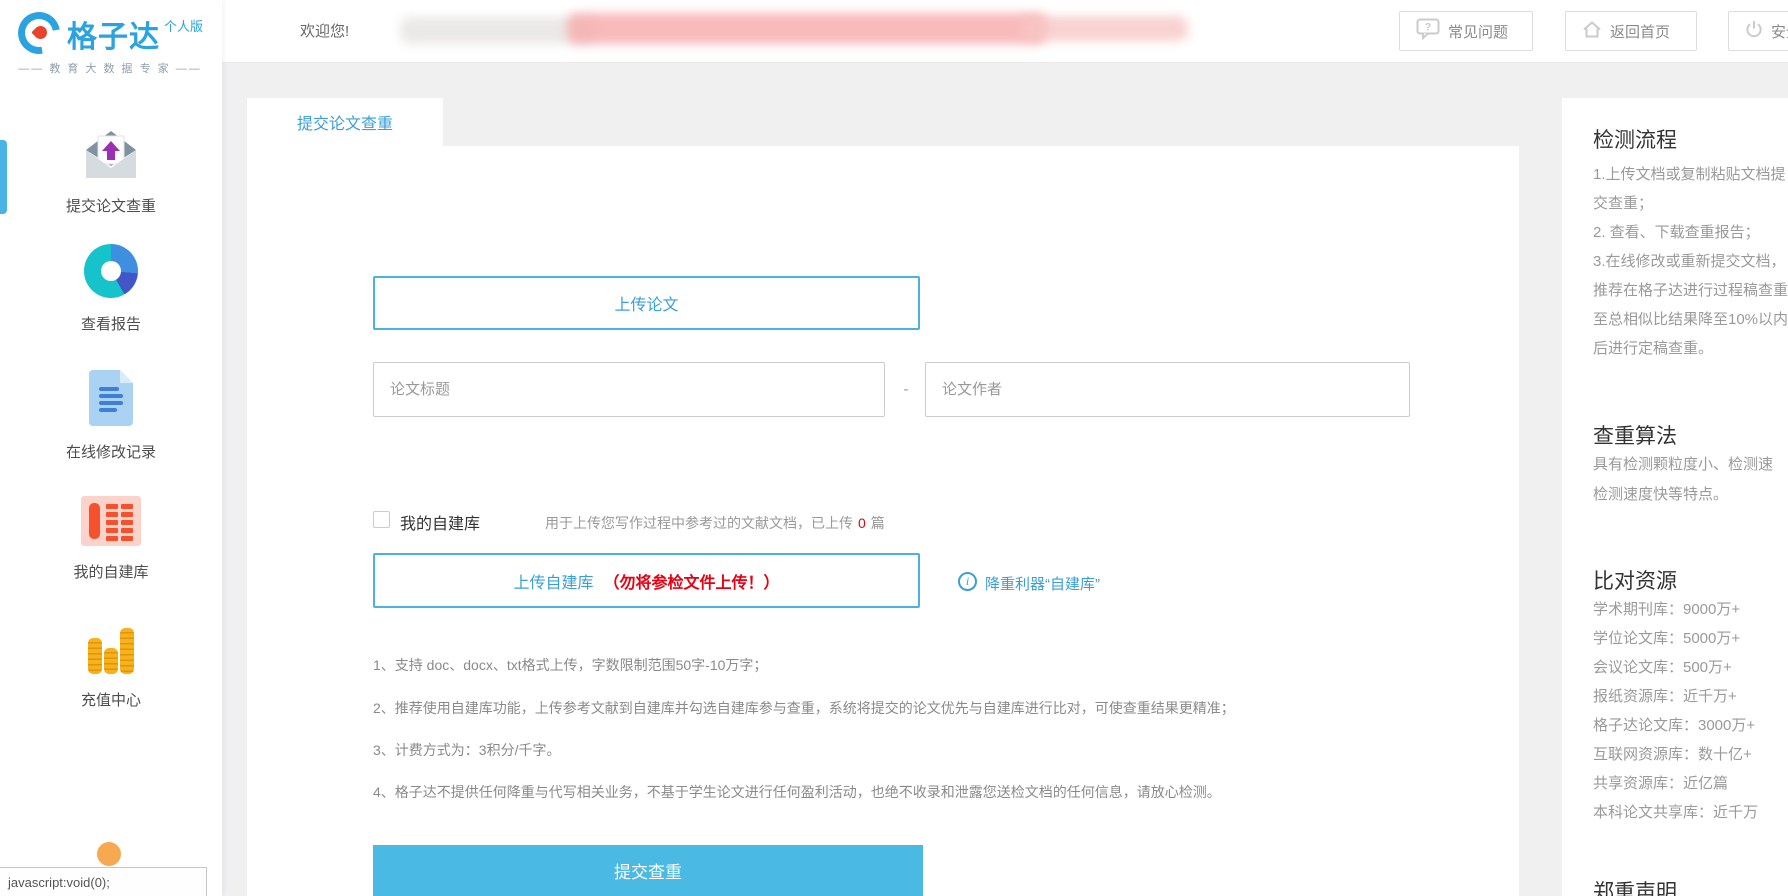 The image size is (1788, 896). Describe the element at coordinates (1754, 31) in the screenshot. I see `power-icon` at that location.